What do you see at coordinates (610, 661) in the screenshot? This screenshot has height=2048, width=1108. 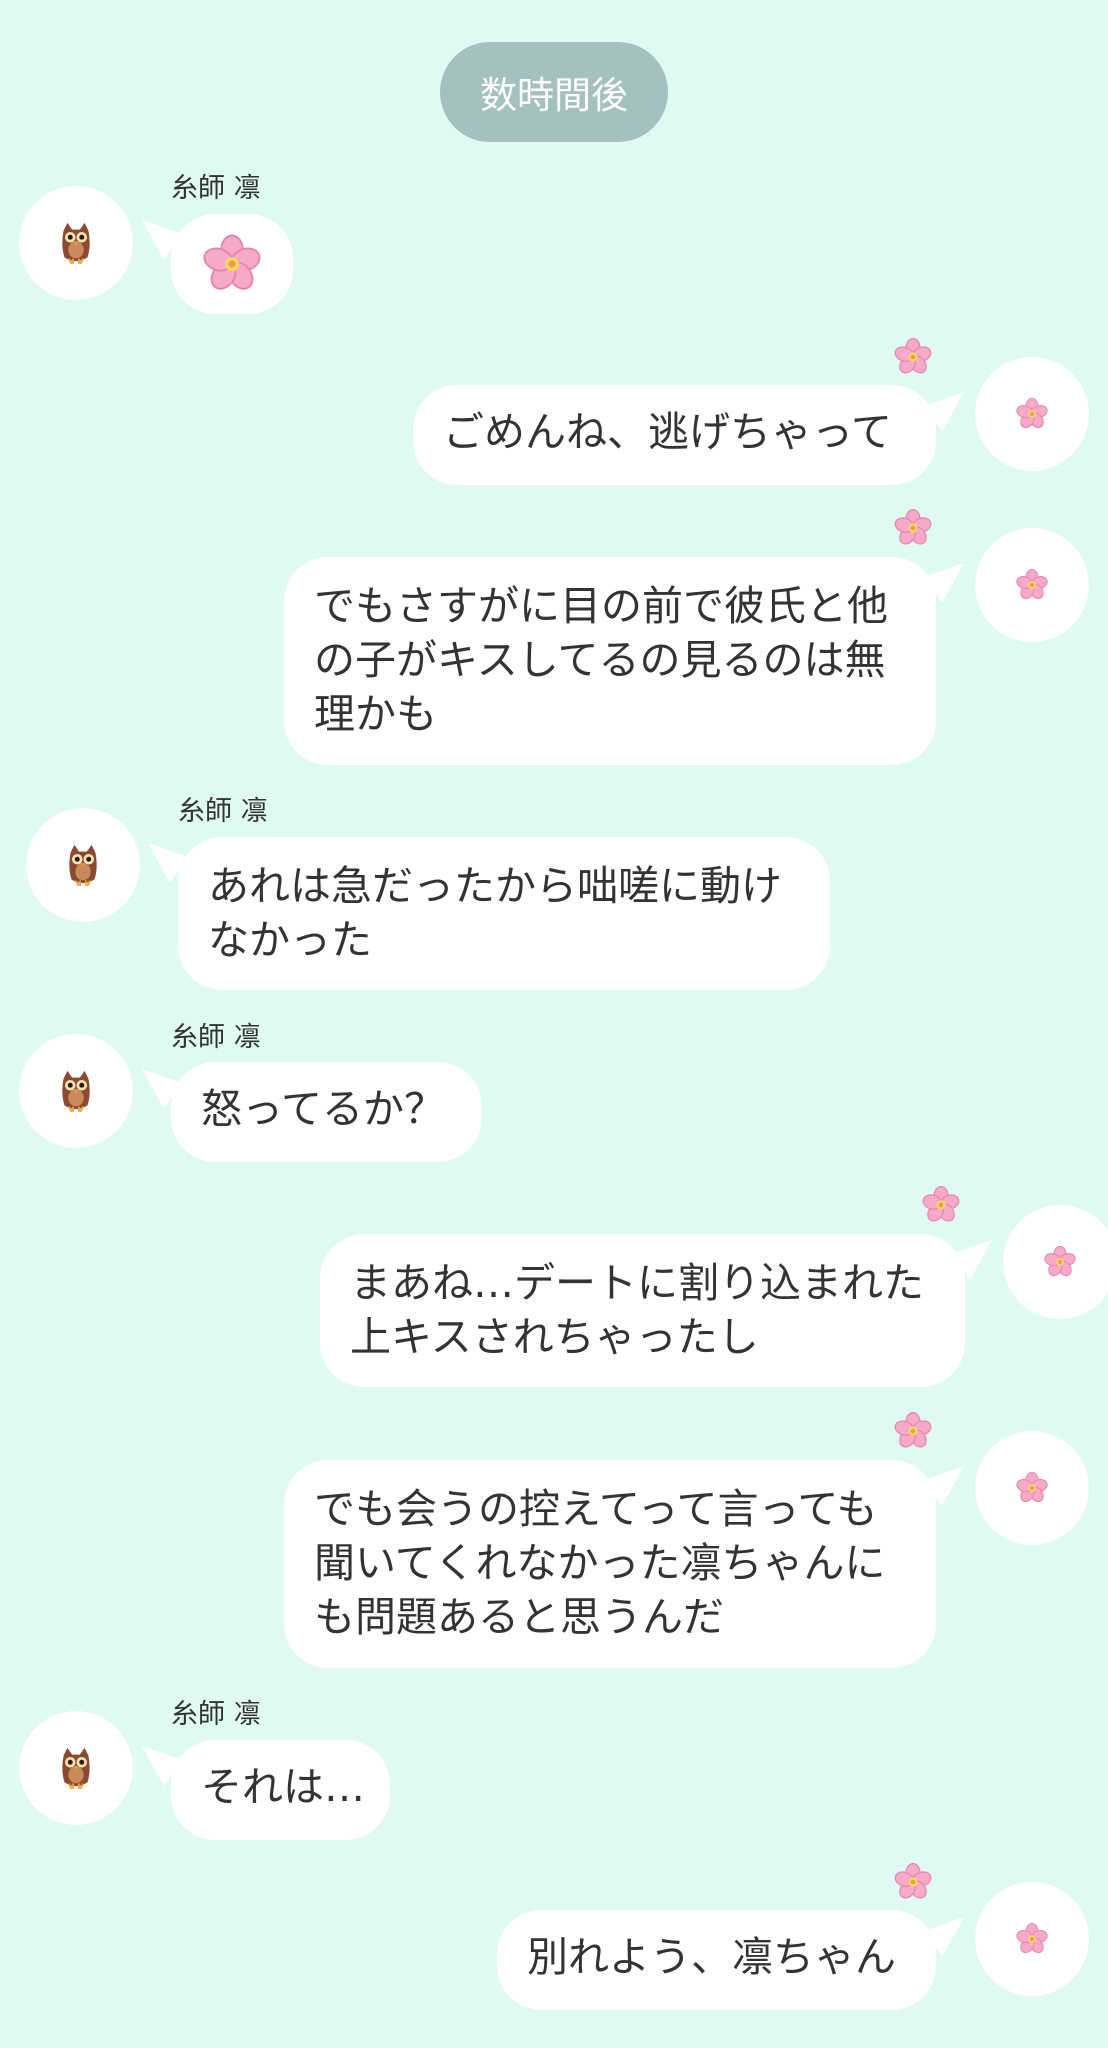 I see `message-bubble: でもさすがに目の前で彼氏と他 の子がキスしてるの見るのは無 理かも` at bounding box center [610, 661].